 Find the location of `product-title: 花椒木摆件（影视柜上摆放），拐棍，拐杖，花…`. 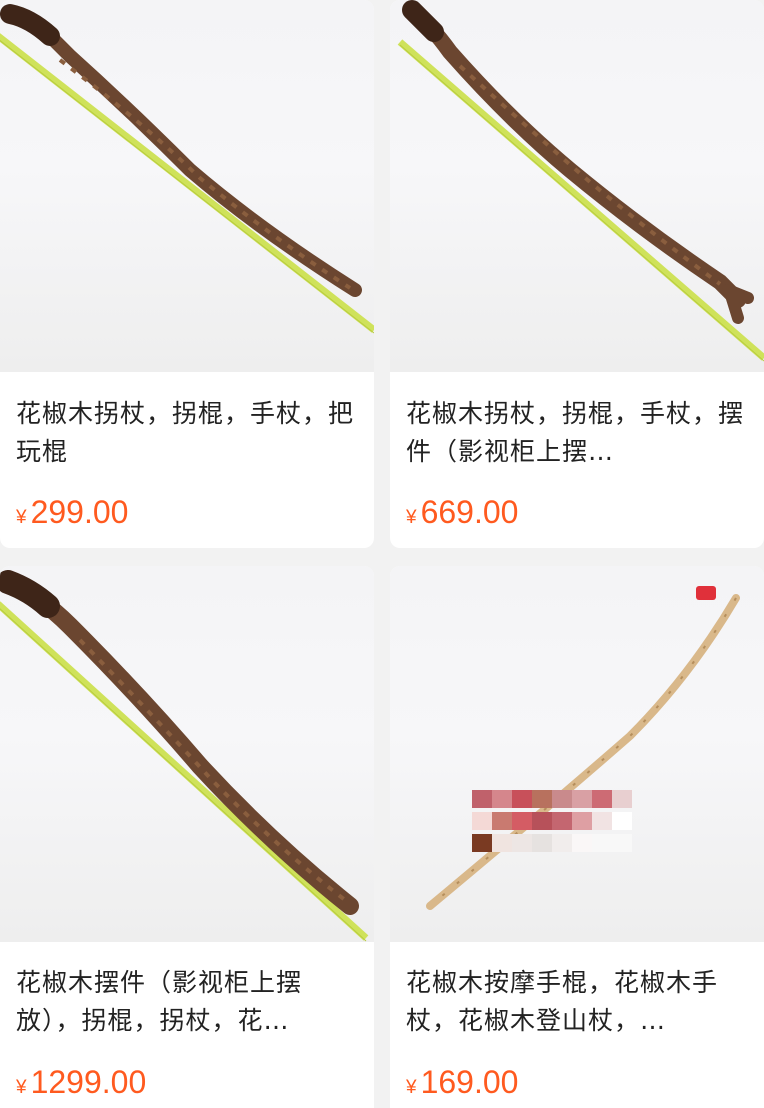

product-title: 花椒木摆件（影视柜上摆放），拐棍，拐杖，花… is located at coordinates (186, 1002).